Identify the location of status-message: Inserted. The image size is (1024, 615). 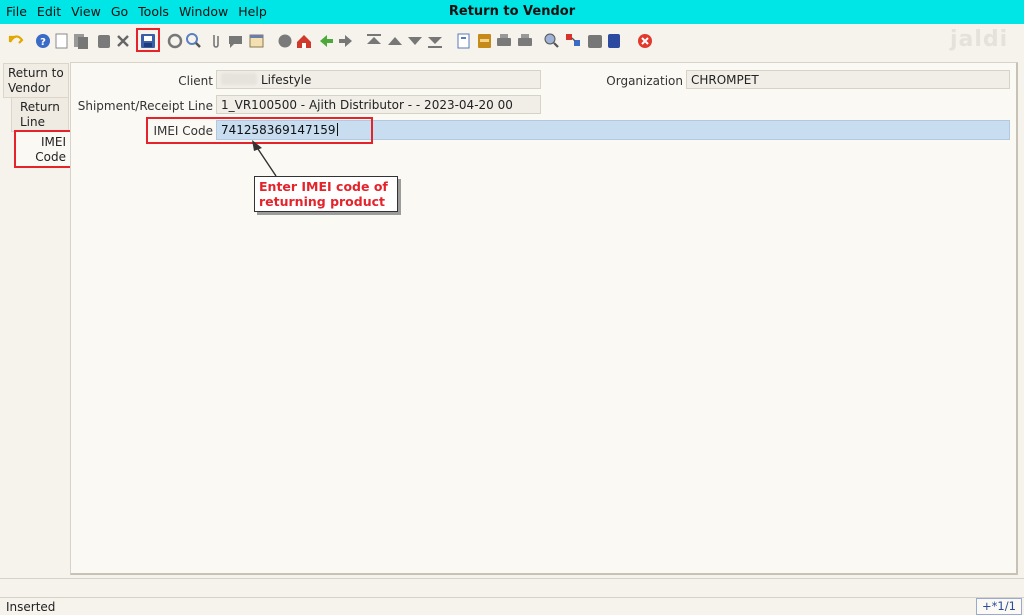
(31, 607).